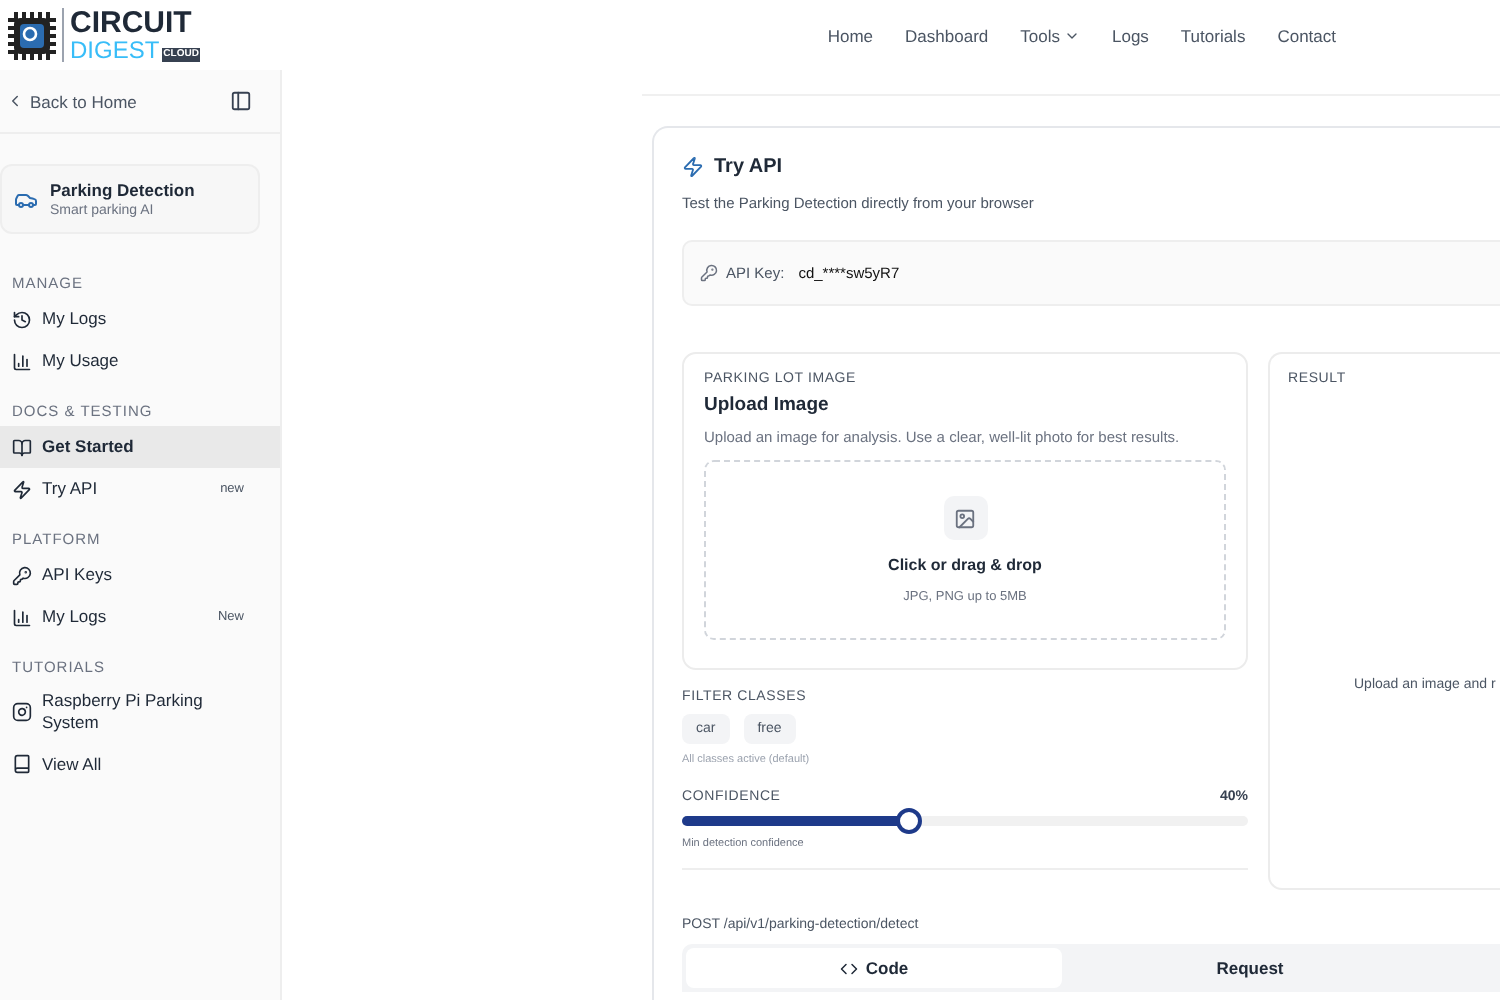  What do you see at coordinates (140, 575) in the screenshot?
I see `sidebar-item: API Keys` at bounding box center [140, 575].